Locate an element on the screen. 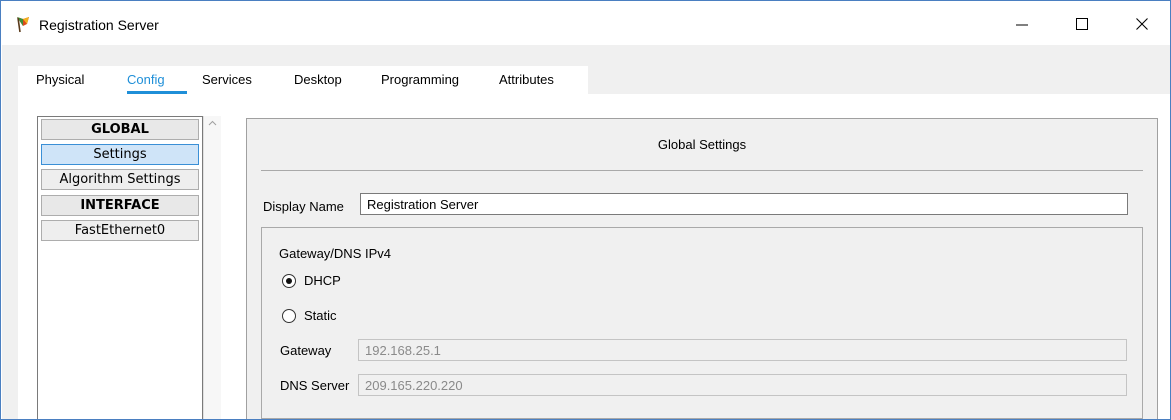  tab-programming: Programming is located at coordinates (420, 79).